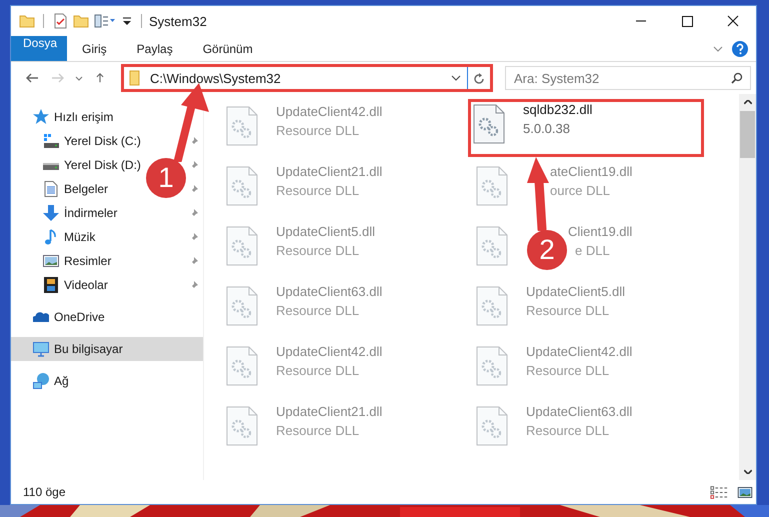 This screenshot has height=517, width=769. Describe the element at coordinates (586, 128) in the screenshot. I see `file-item: sqldb232.dll 5.0.0.38` at that location.